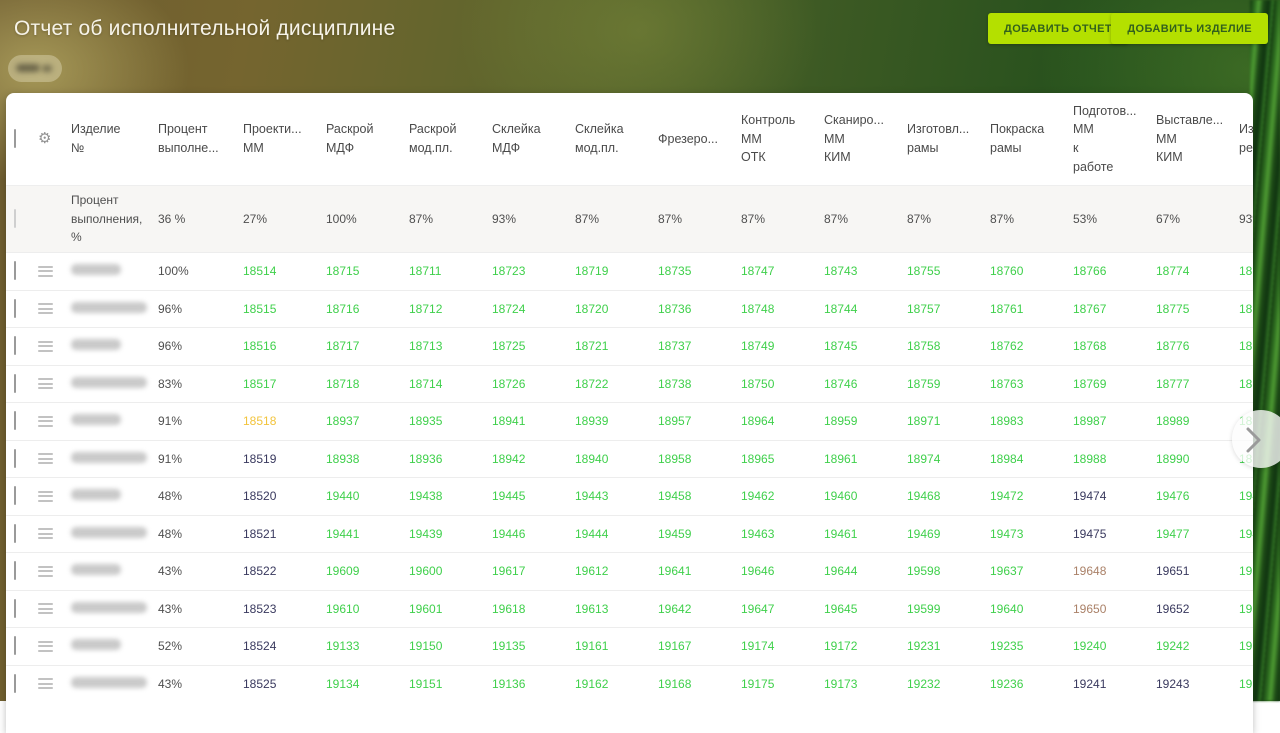  What do you see at coordinates (948, 346) in the screenshot?
I see `op-number: 18758` at bounding box center [948, 346].